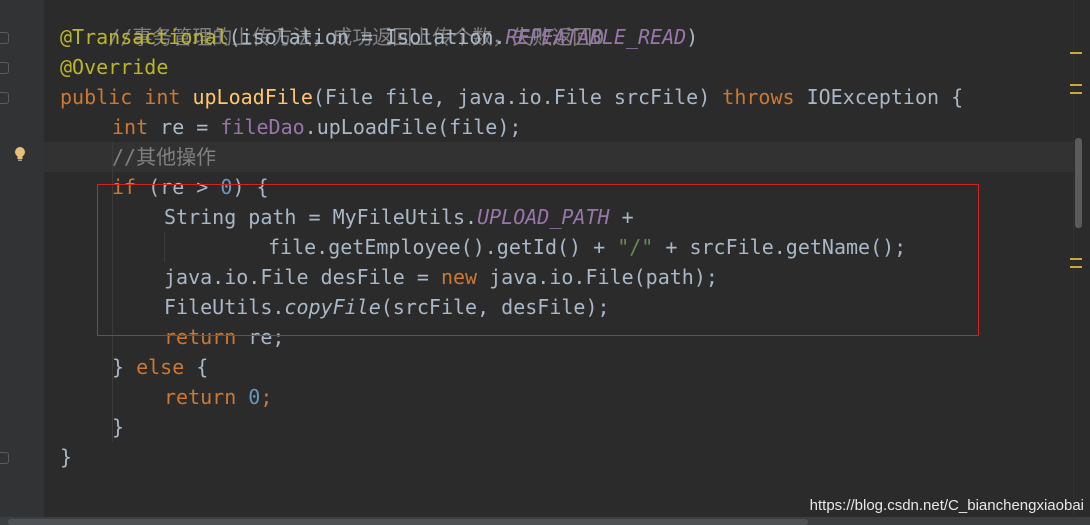  Describe the element at coordinates (144, 37) in the screenshot. I see `annotation-transactional: @Transactional` at that location.